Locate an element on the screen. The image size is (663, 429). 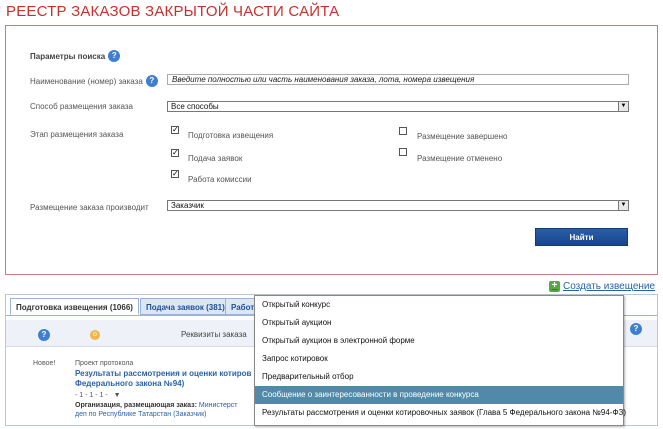
dropdown-option: Запрос котировок is located at coordinates (439, 359).